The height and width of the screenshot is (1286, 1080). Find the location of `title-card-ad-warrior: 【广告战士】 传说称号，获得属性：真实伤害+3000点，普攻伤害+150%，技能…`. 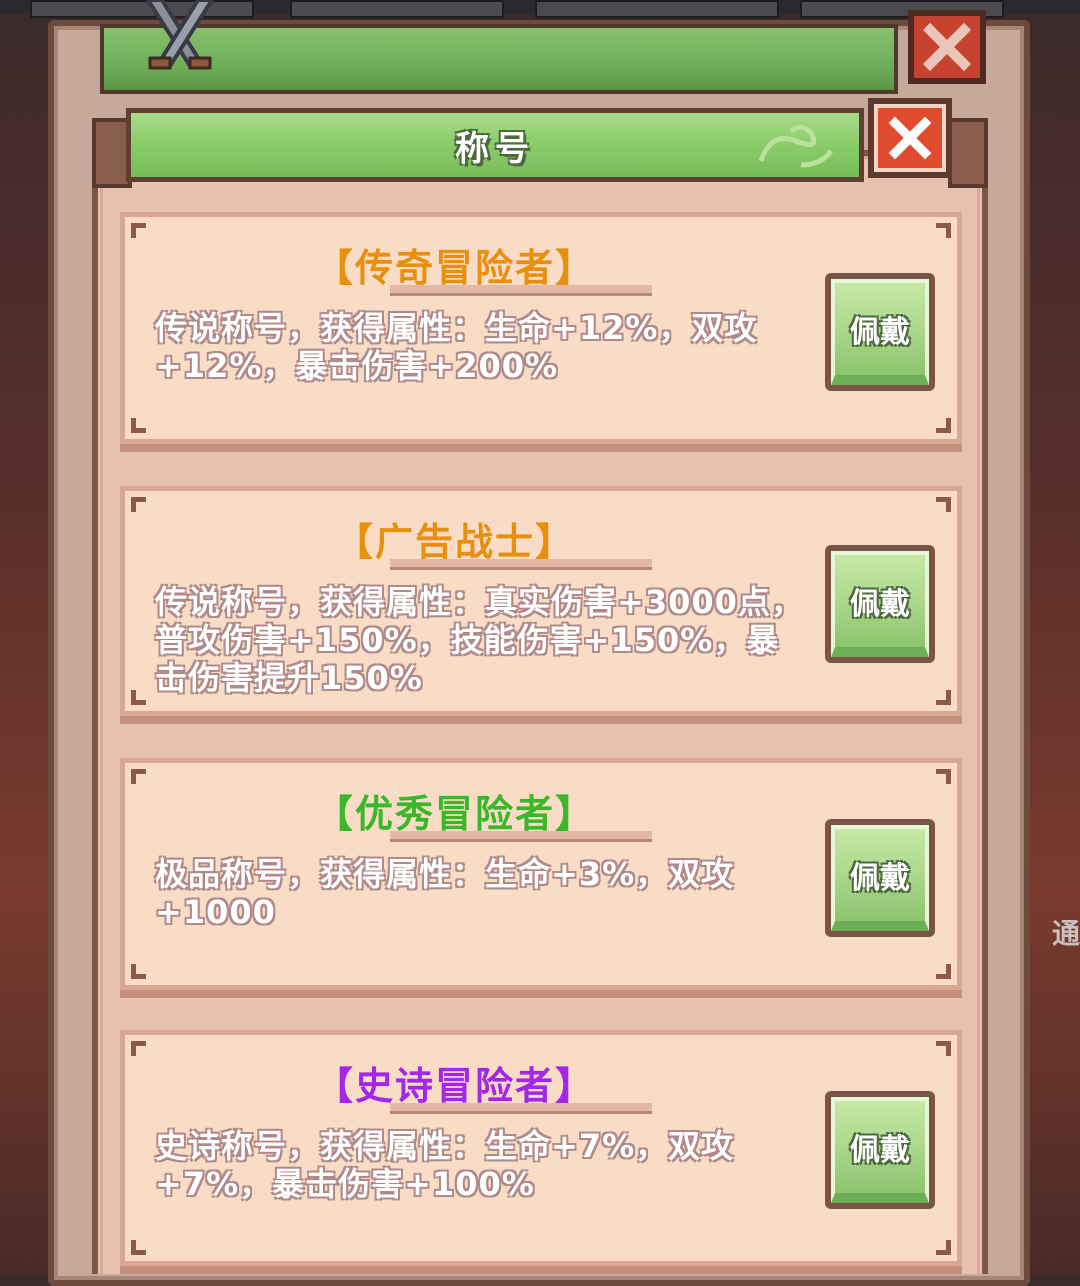

title-card-ad-warrior: 【广告战士】 传说称号，获得属性：真实伤害+3000点，普攻伤害+150%，技能… is located at coordinates (541, 601).